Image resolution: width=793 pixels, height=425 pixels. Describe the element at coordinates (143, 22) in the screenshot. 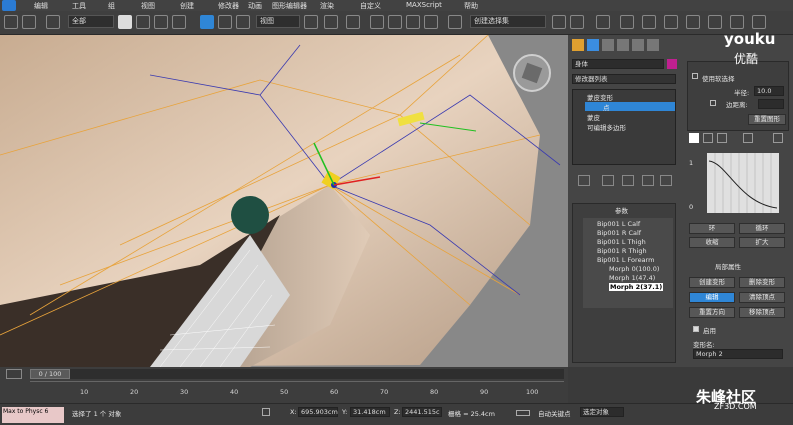

I see `select-by-name-icon` at that location.